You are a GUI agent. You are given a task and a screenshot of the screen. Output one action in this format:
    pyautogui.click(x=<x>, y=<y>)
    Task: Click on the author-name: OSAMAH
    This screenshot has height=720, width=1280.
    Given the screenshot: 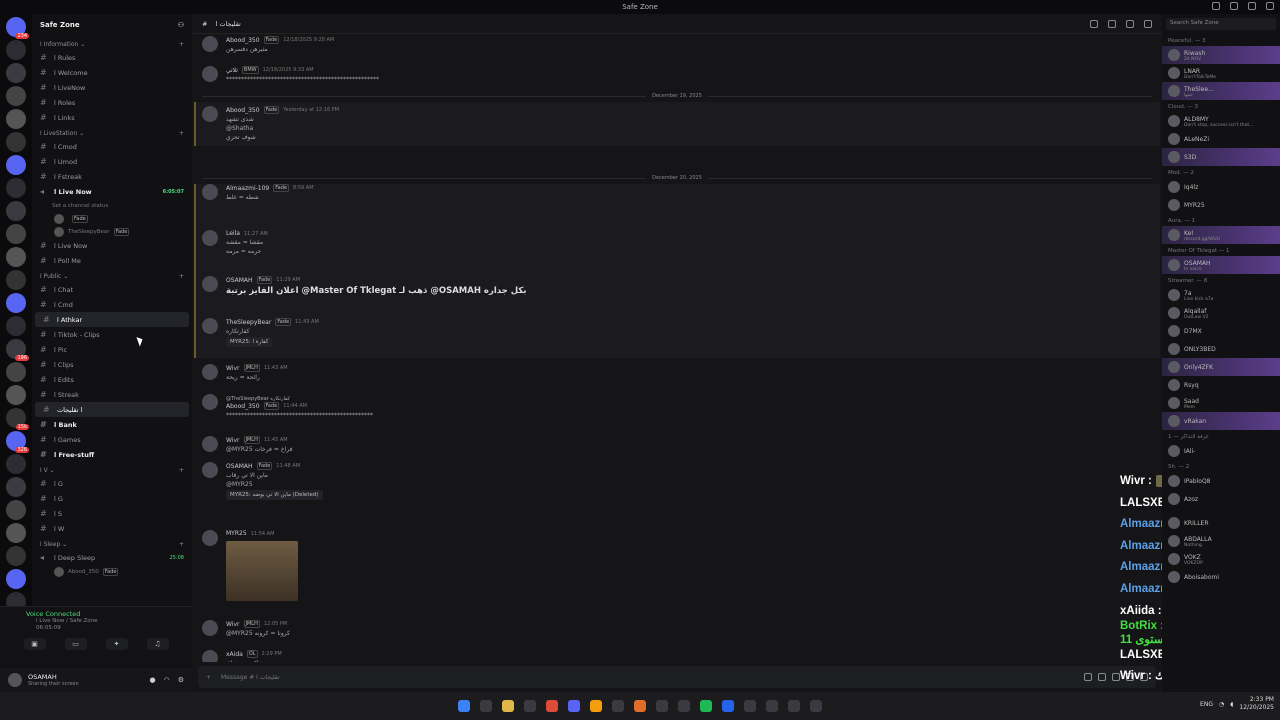 What is the action you would take?
    pyautogui.click(x=239, y=466)
    